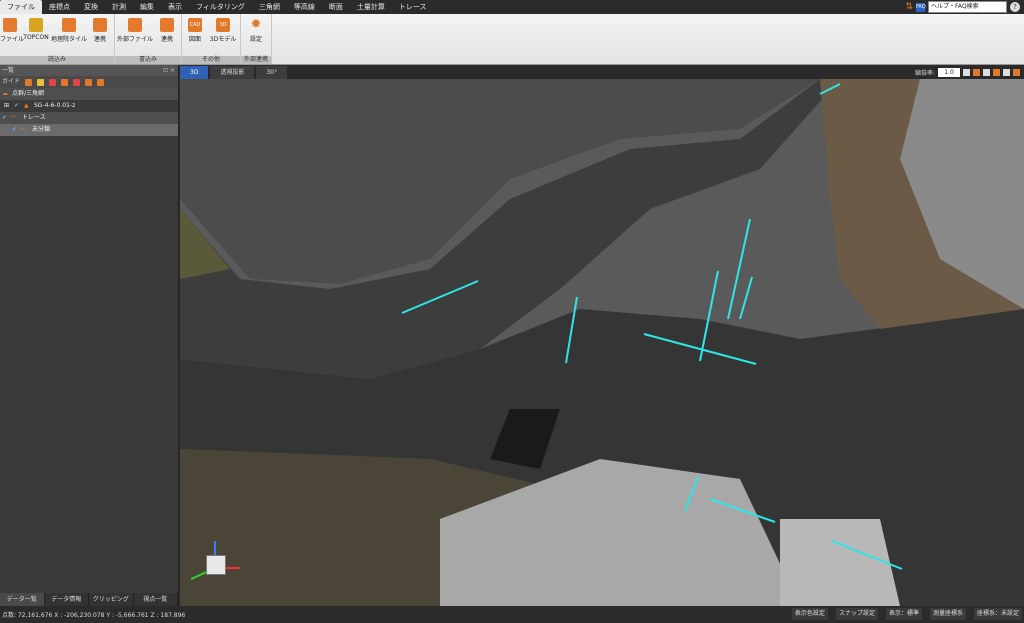  I want to click on tab-data-list: データ一覧, so click(22, 599).